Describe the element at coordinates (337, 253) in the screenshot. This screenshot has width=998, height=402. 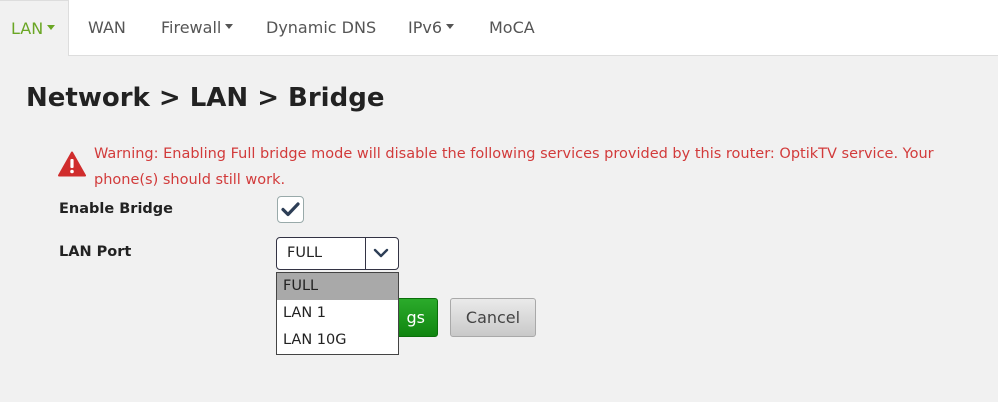
I see `lan-port-select: FULL` at that location.